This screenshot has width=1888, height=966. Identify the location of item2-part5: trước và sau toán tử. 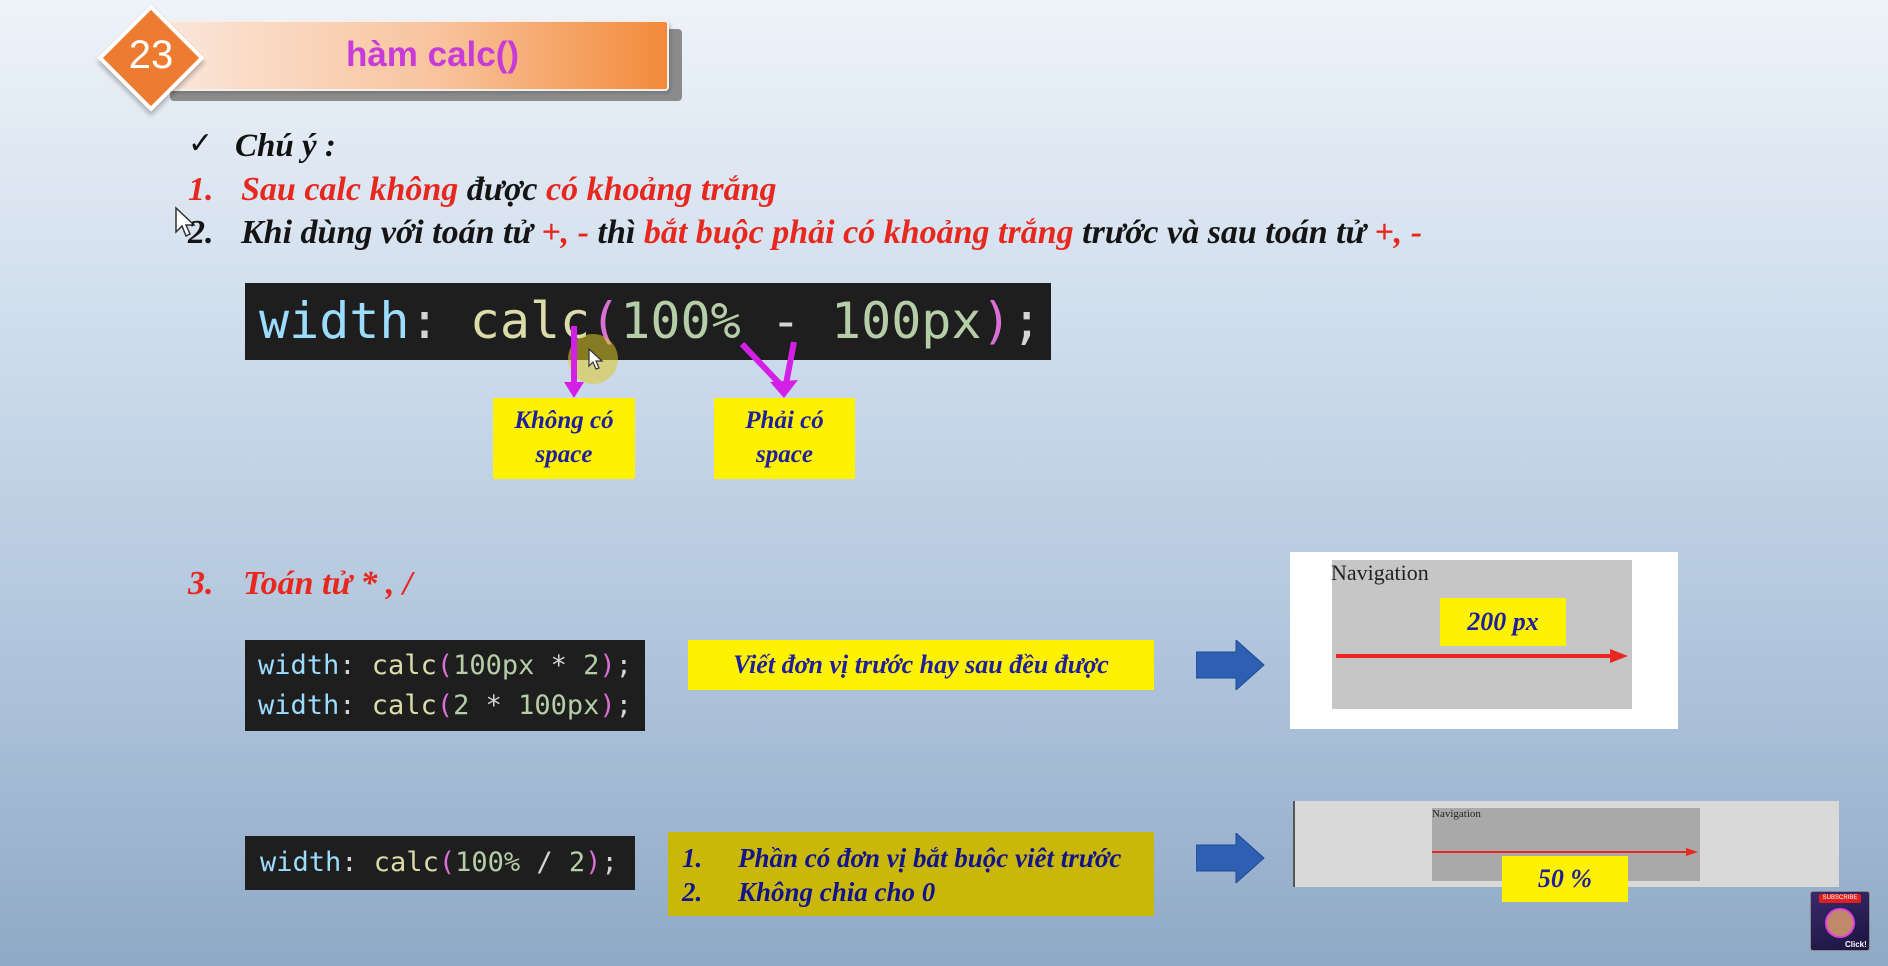
(1224, 232).